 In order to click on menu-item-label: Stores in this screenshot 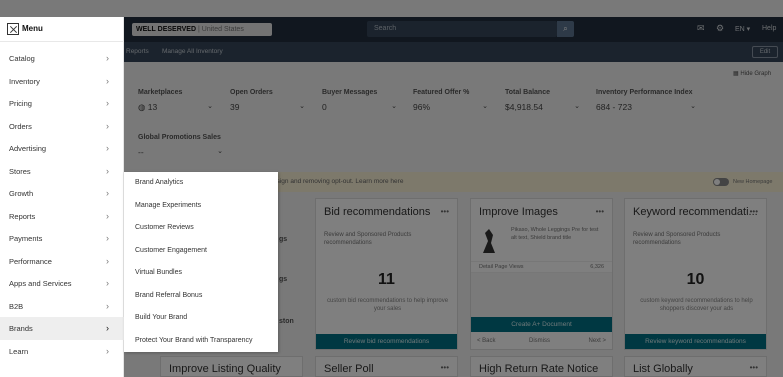, I will do `click(20, 171)`.